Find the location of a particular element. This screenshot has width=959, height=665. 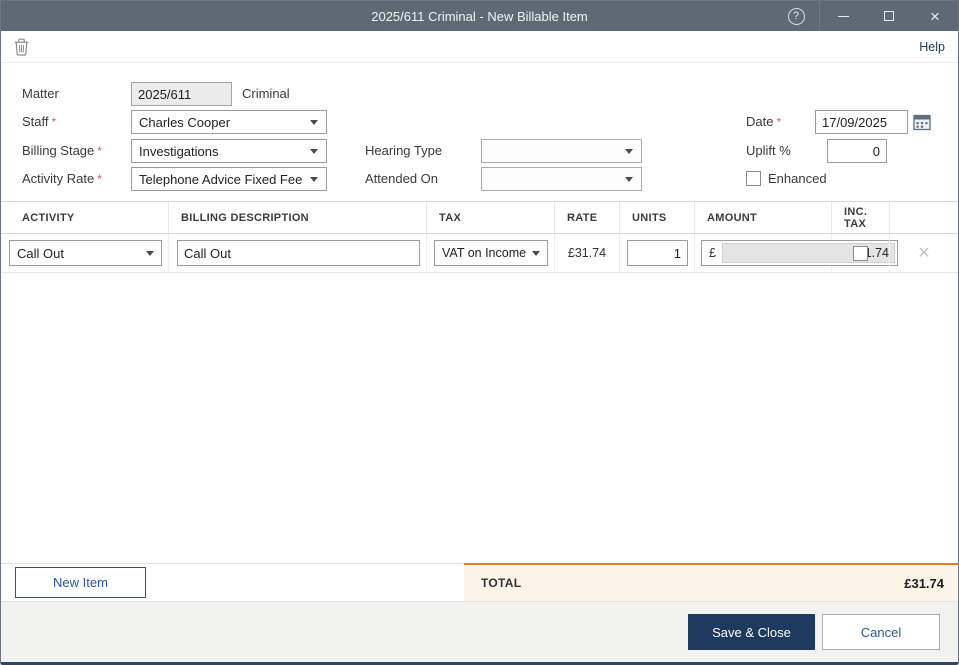

new-item-button: New Item is located at coordinates (80, 582).